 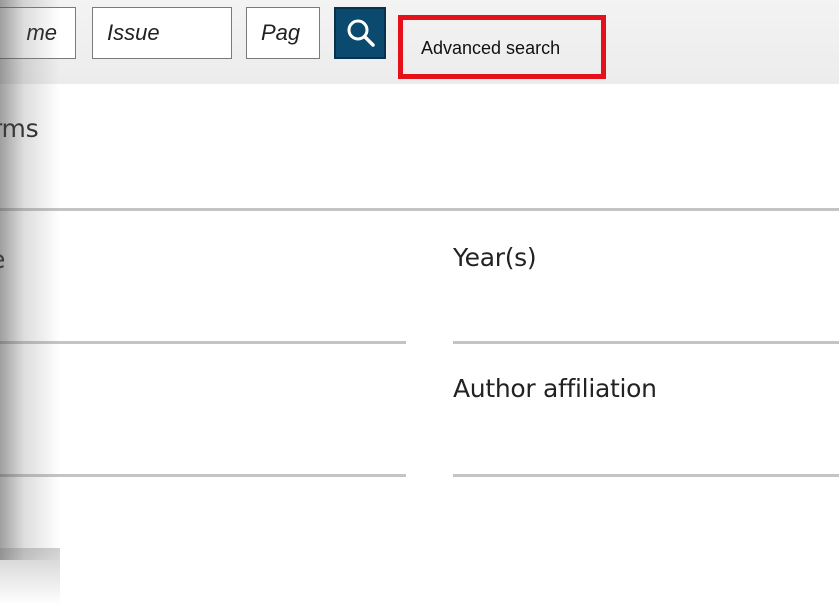 I want to click on author-affiliation-label: Author affiliation, so click(x=555, y=388).